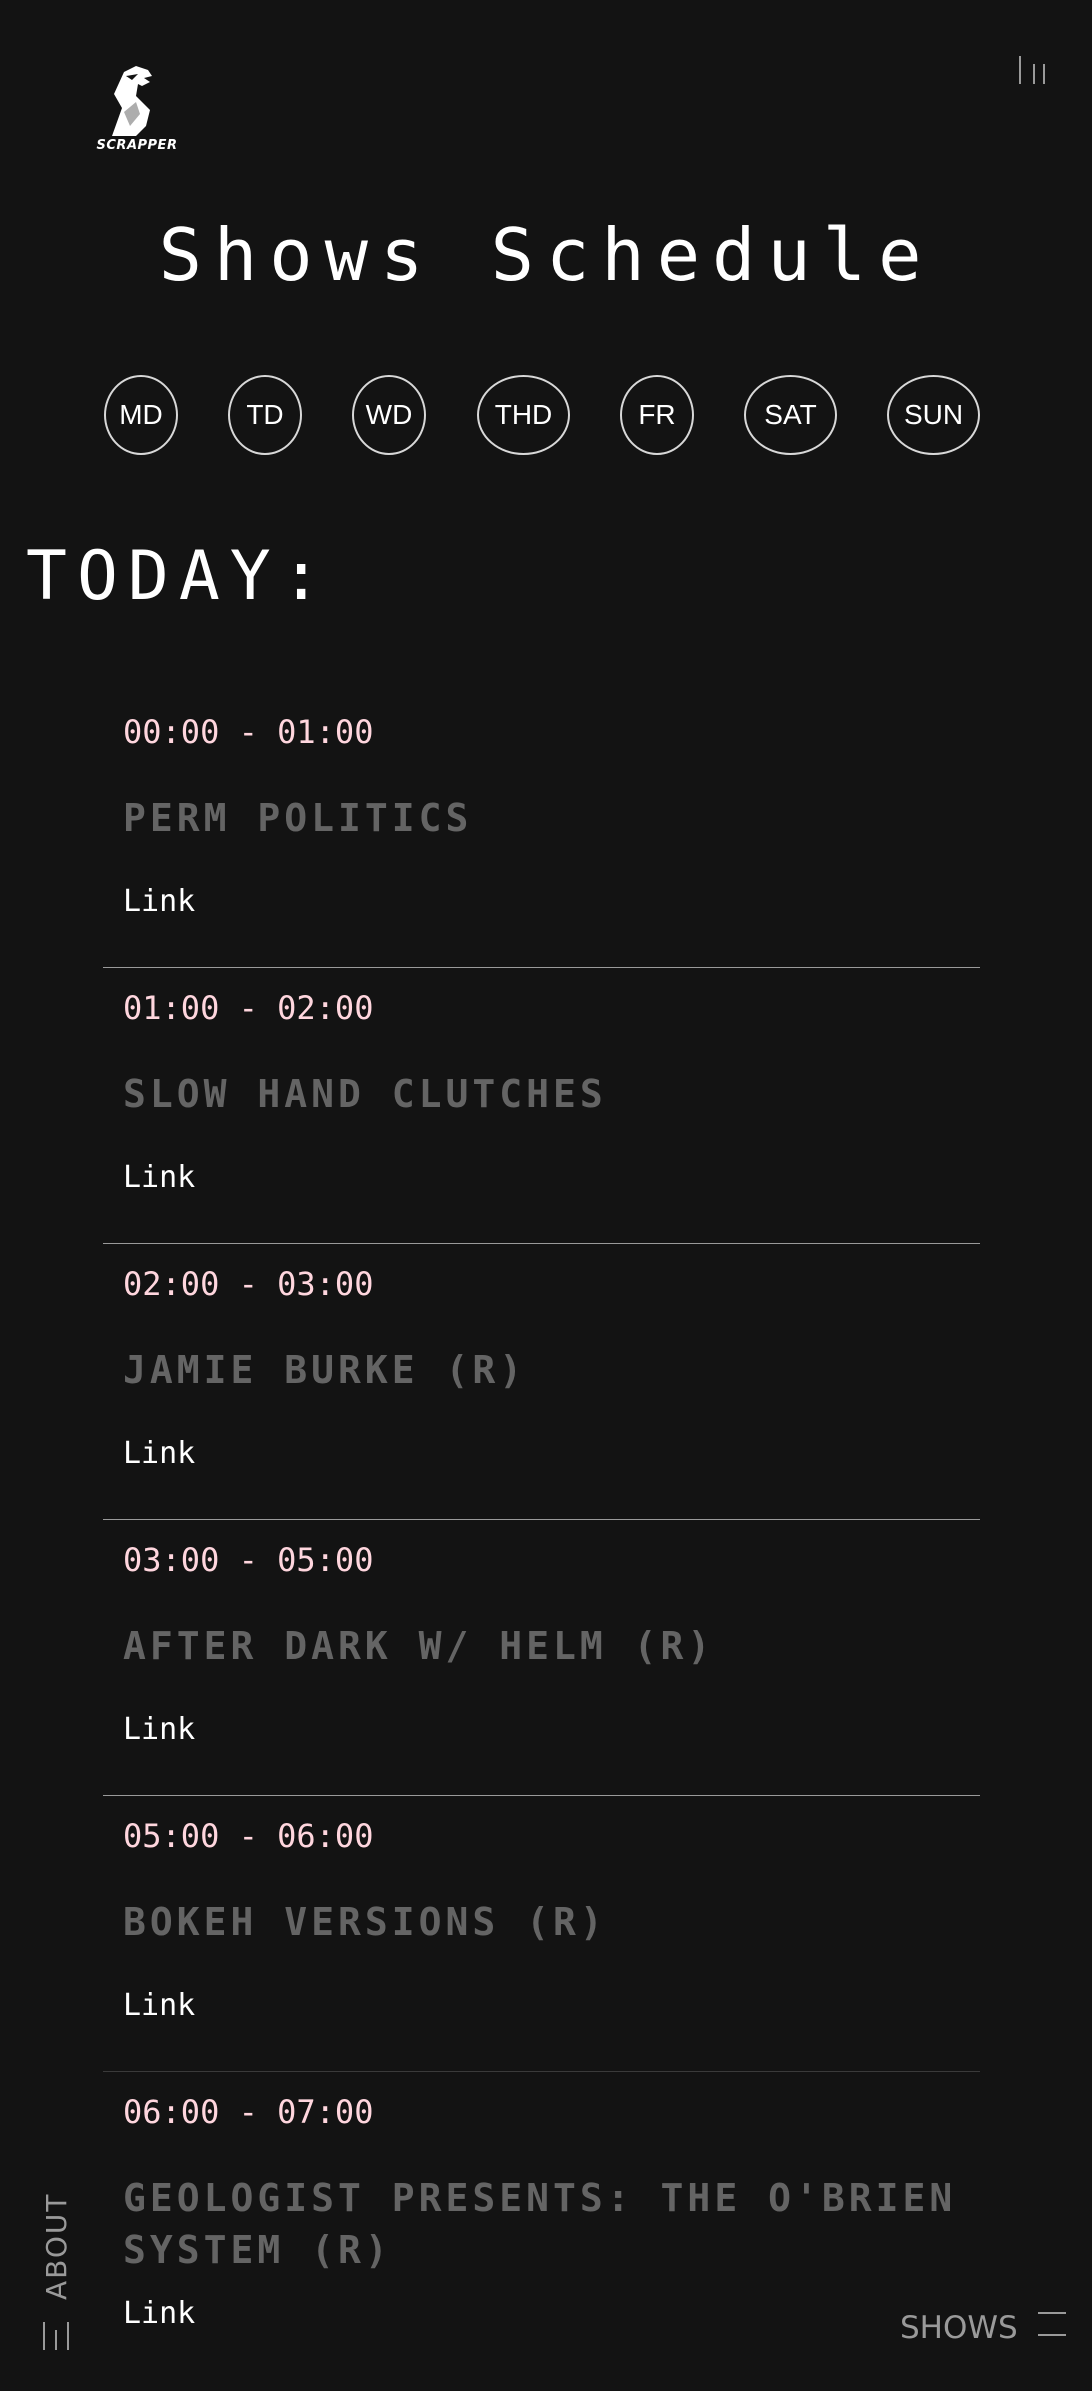 The height and width of the screenshot is (2391, 1092). Describe the element at coordinates (248, 1008) in the screenshot. I see `show-time: 01:00 - 02:00` at that location.